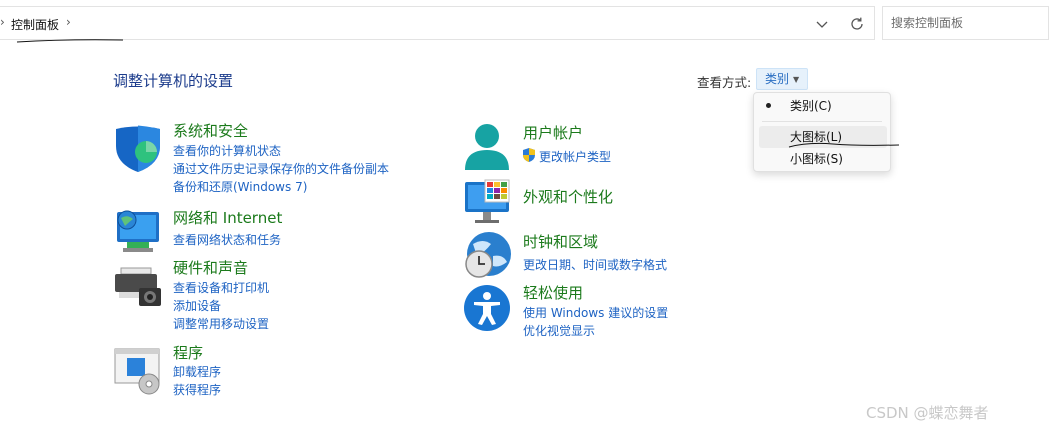 This screenshot has height=430, width=1049. I want to click on breadcrumb-chevron-icon: ›, so click(68, 22).